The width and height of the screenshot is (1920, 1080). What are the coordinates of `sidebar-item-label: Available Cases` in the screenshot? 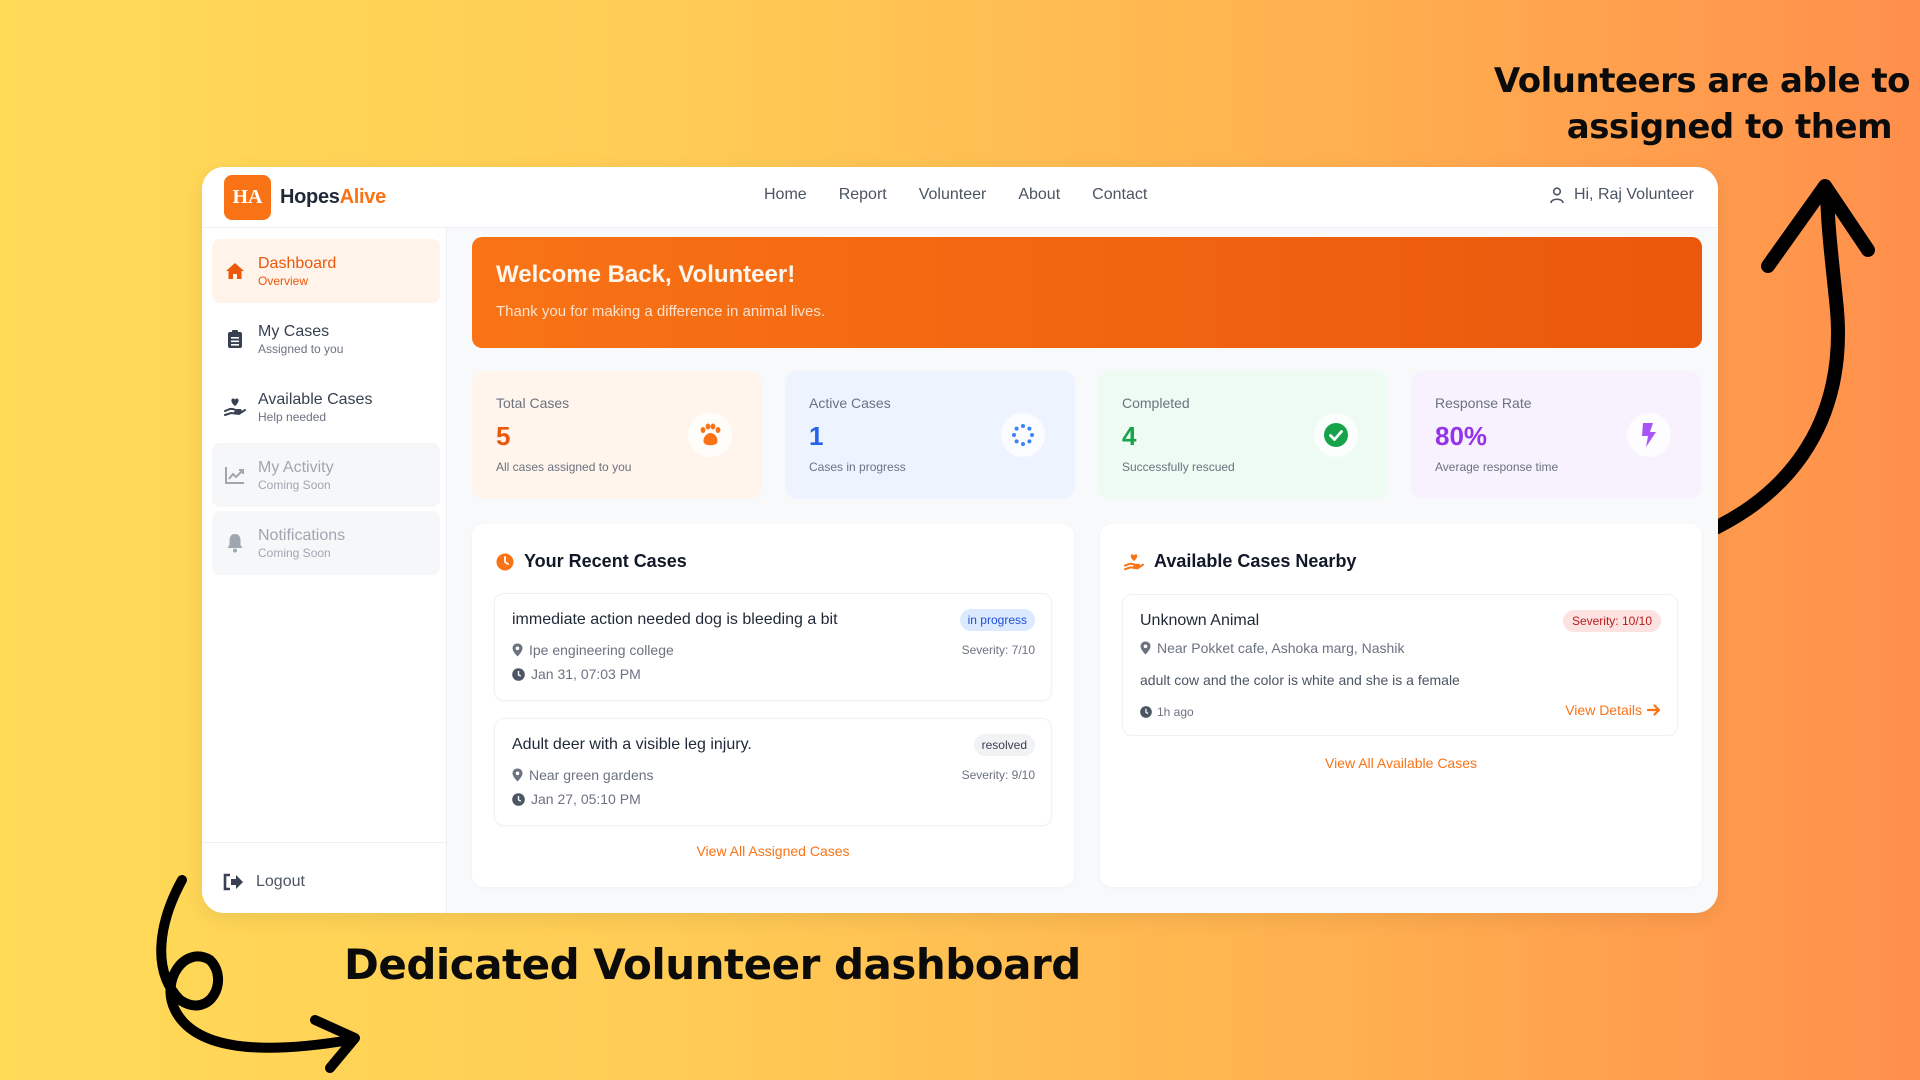 It's located at (315, 399).